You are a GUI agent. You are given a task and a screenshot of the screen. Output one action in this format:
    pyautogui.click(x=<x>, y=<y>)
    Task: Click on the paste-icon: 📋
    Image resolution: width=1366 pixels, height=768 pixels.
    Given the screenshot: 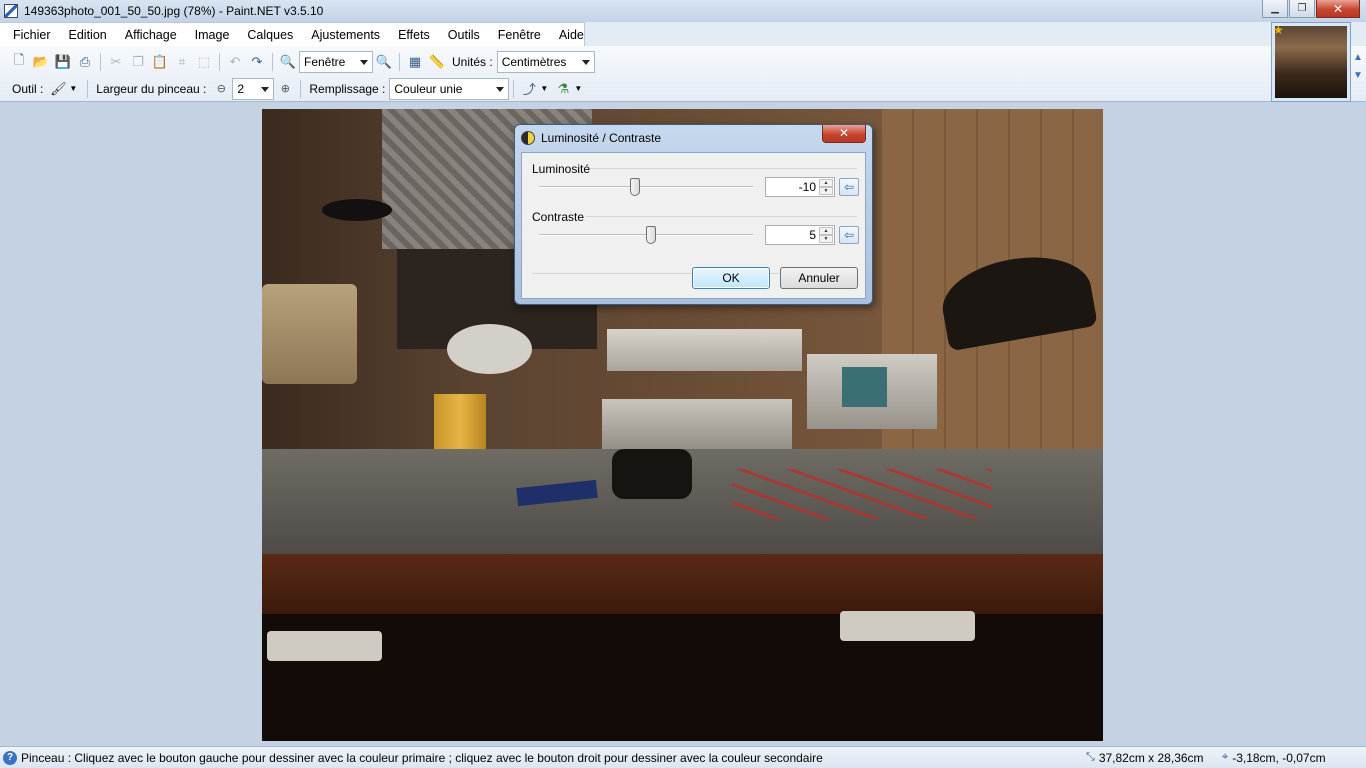 What is the action you would take?
    pyautogui.click(x=160, y=62)
    